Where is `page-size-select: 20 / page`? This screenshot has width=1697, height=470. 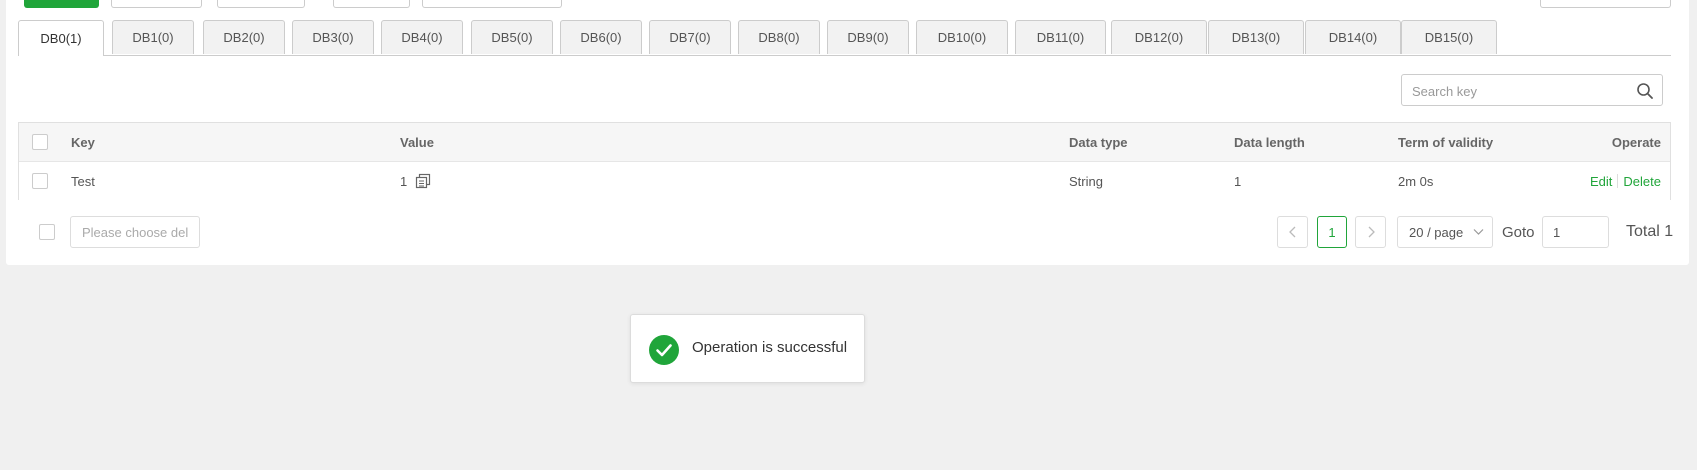
page-size-select: 20 / page is located at coordinates (1445, 232).